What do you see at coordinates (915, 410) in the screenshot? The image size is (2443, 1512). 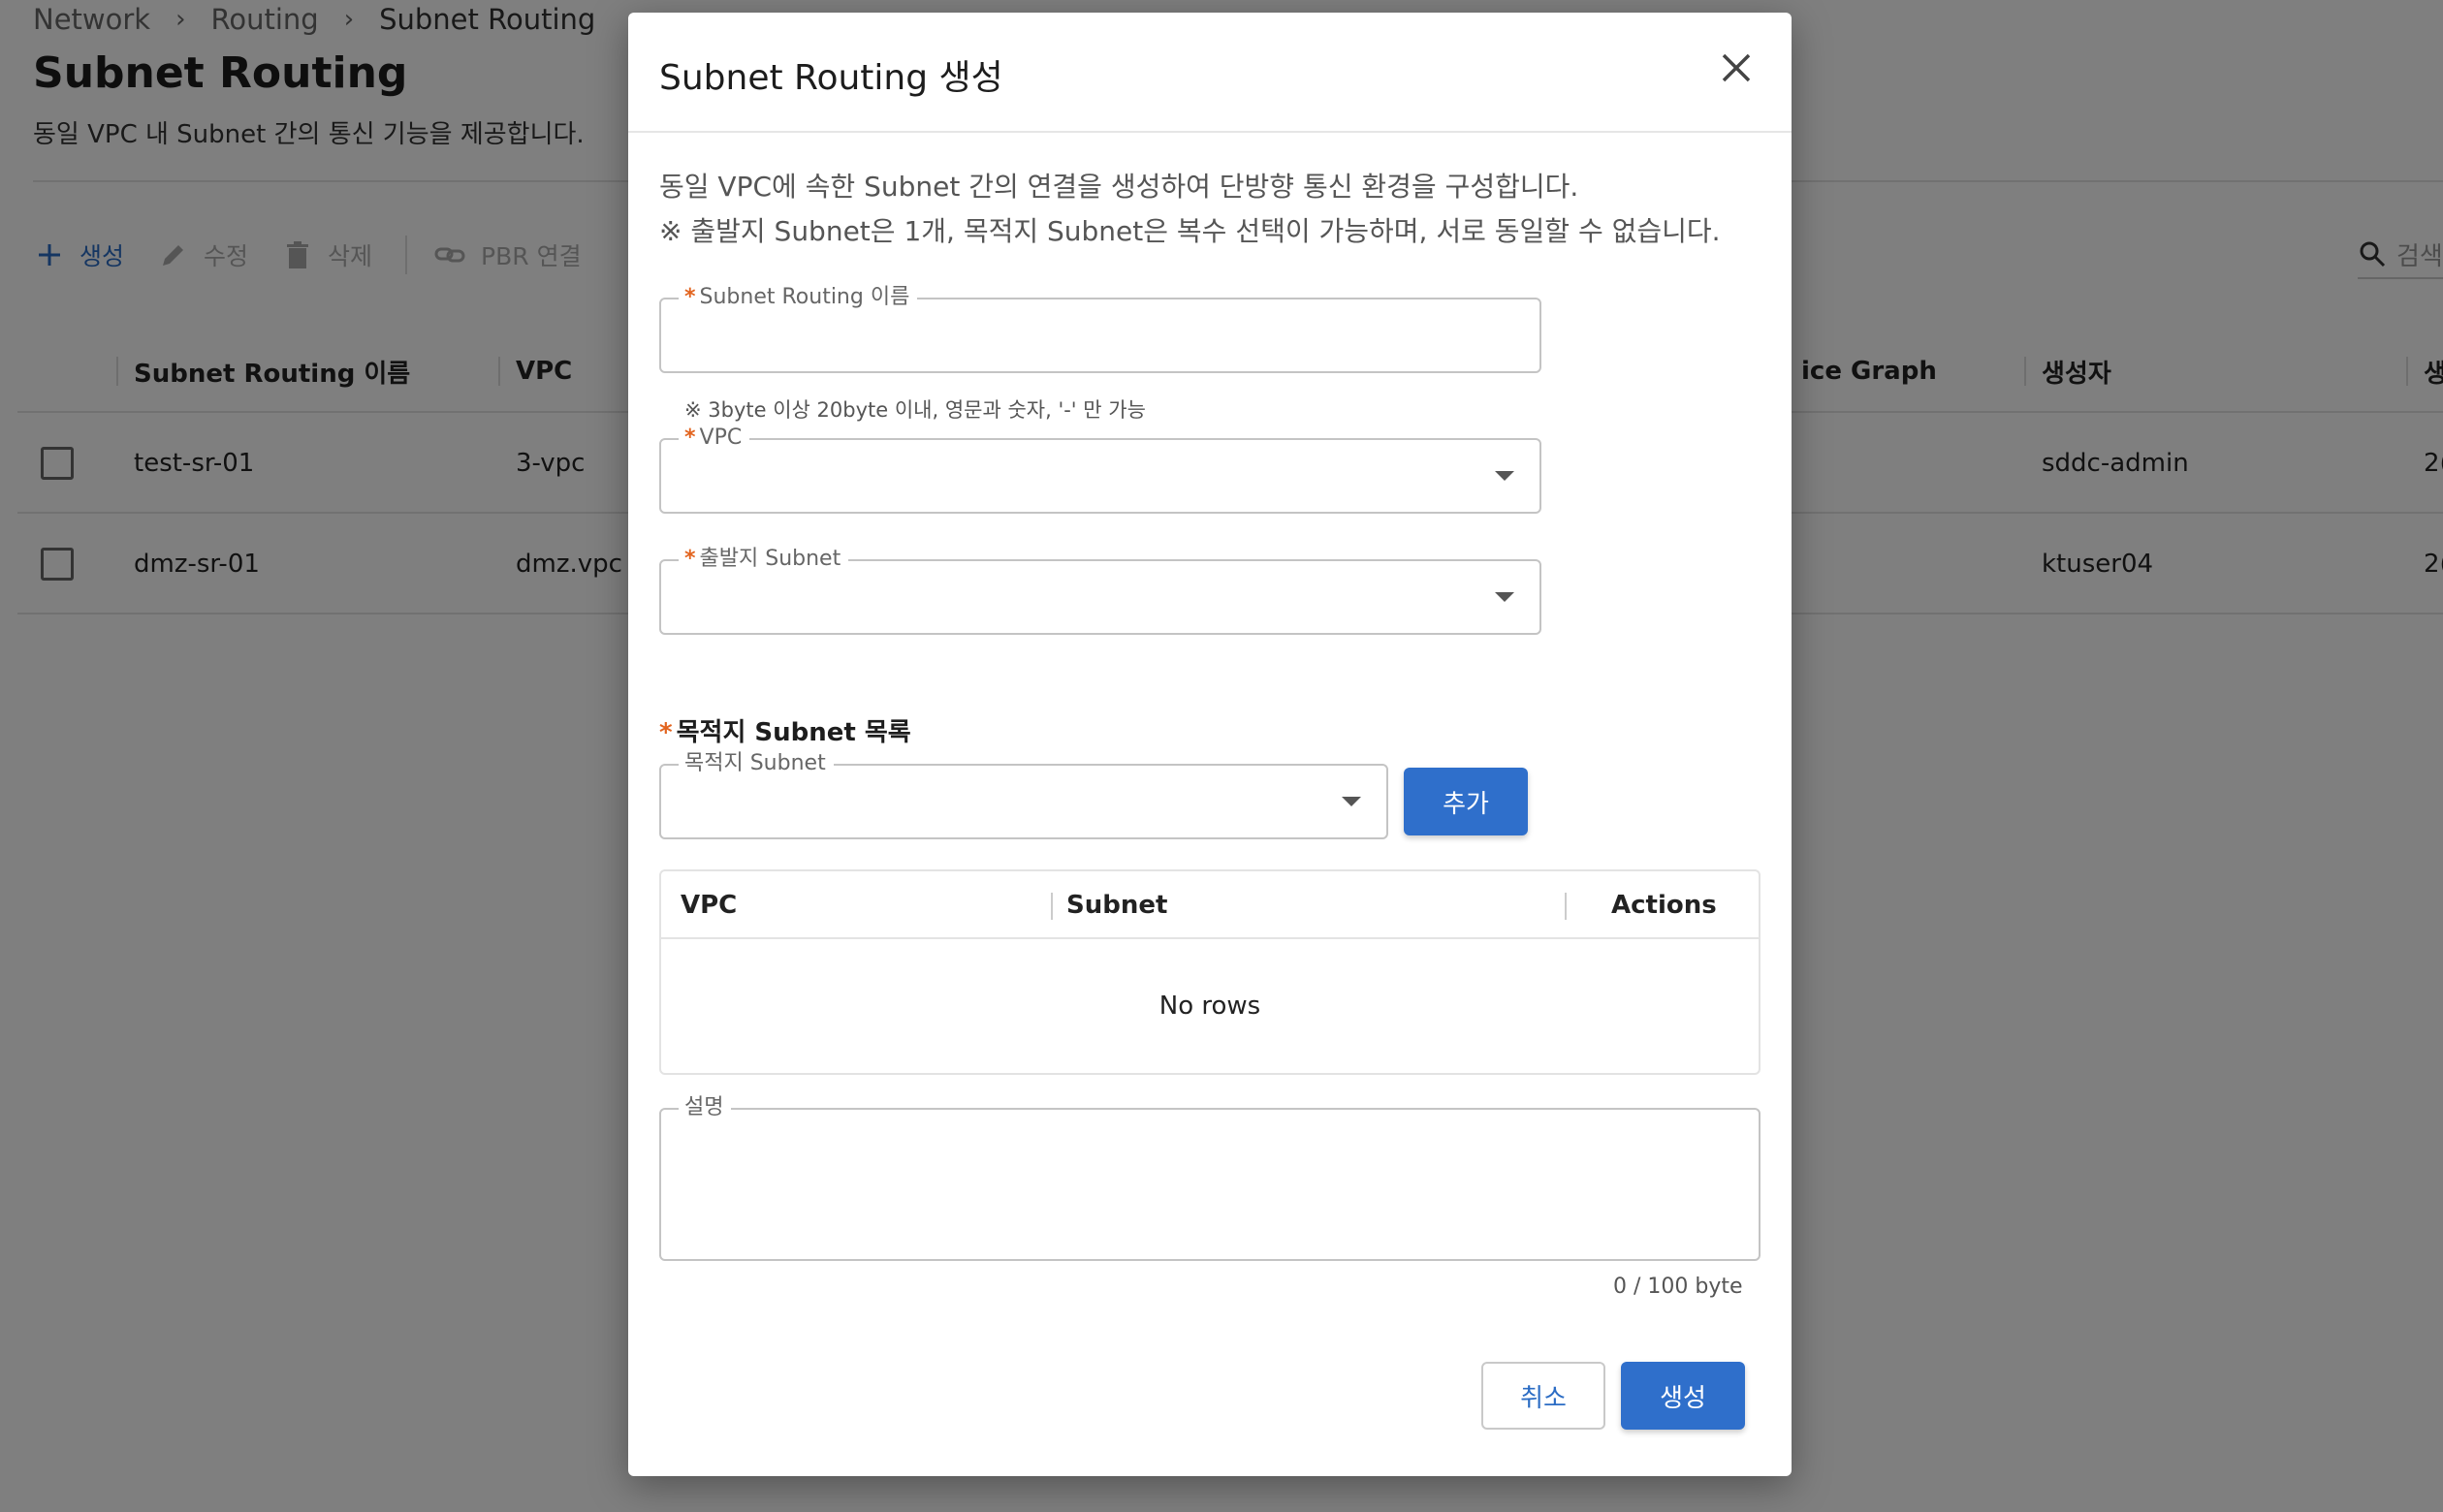 I see `name-field-hint: ※ 3byte 이상 20byte 이내, 영문과 숫자, '-' 만 가능` at bounding box center [915, 410].